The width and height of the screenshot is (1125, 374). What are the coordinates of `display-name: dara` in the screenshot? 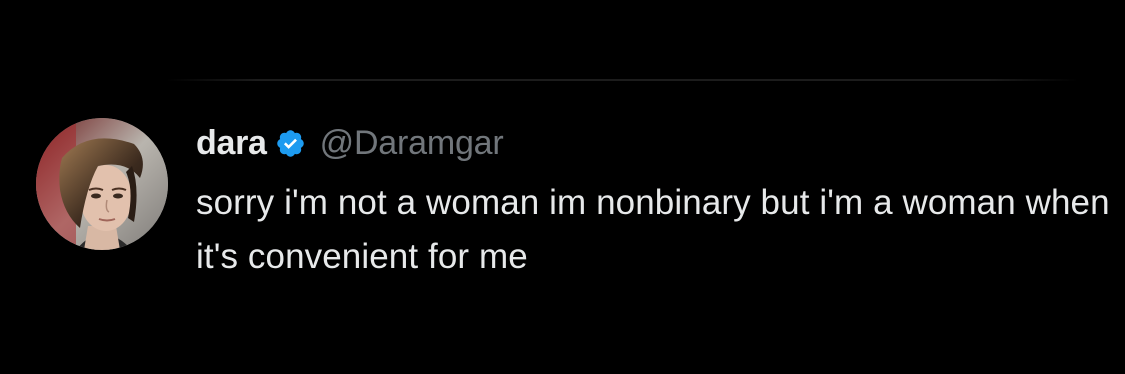 It's located at (231, 143).